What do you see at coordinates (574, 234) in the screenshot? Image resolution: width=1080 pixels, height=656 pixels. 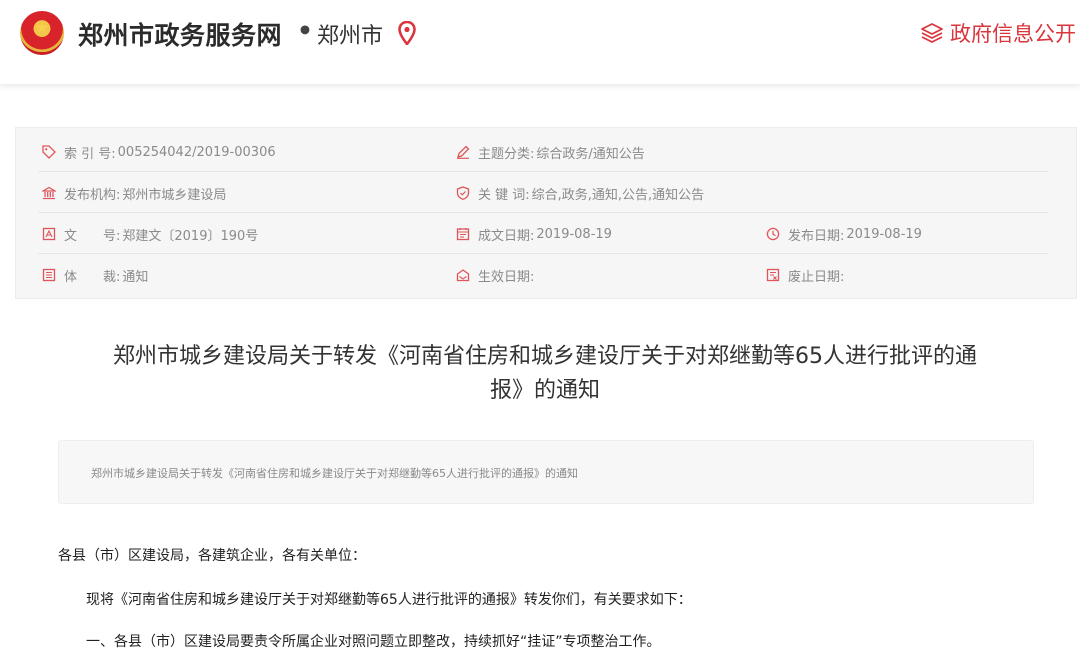 I see `info-created-date-value: 2019-08-19` at bounding box center [574, 234].